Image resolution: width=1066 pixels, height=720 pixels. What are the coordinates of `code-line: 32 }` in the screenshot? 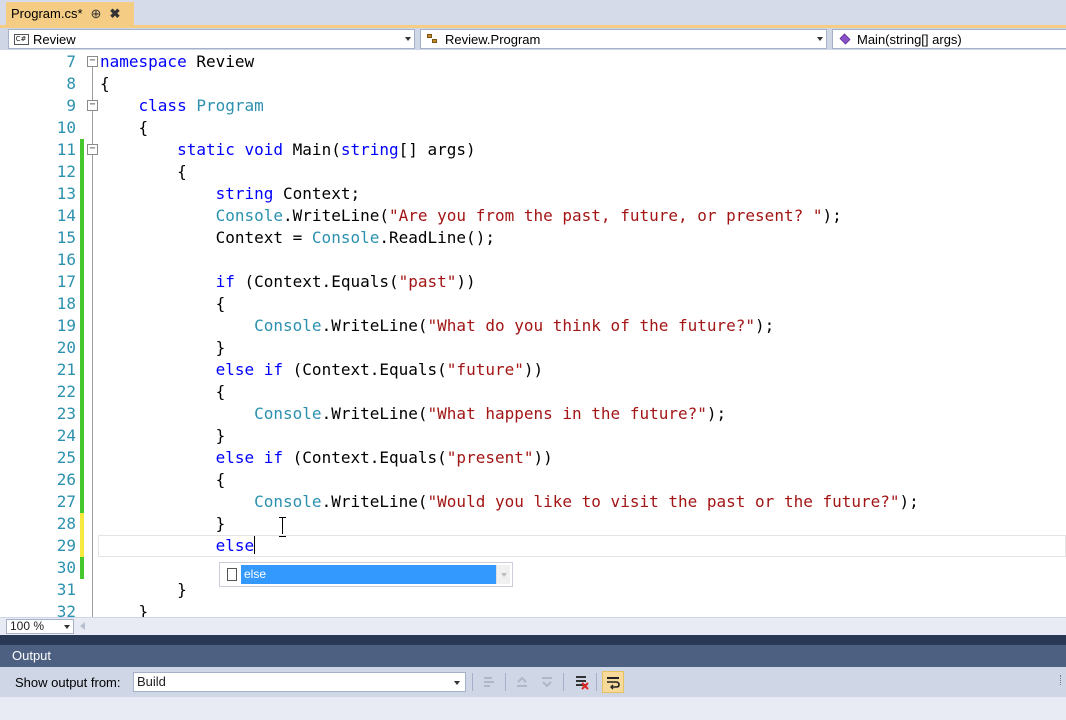 It's located at (533, 609).